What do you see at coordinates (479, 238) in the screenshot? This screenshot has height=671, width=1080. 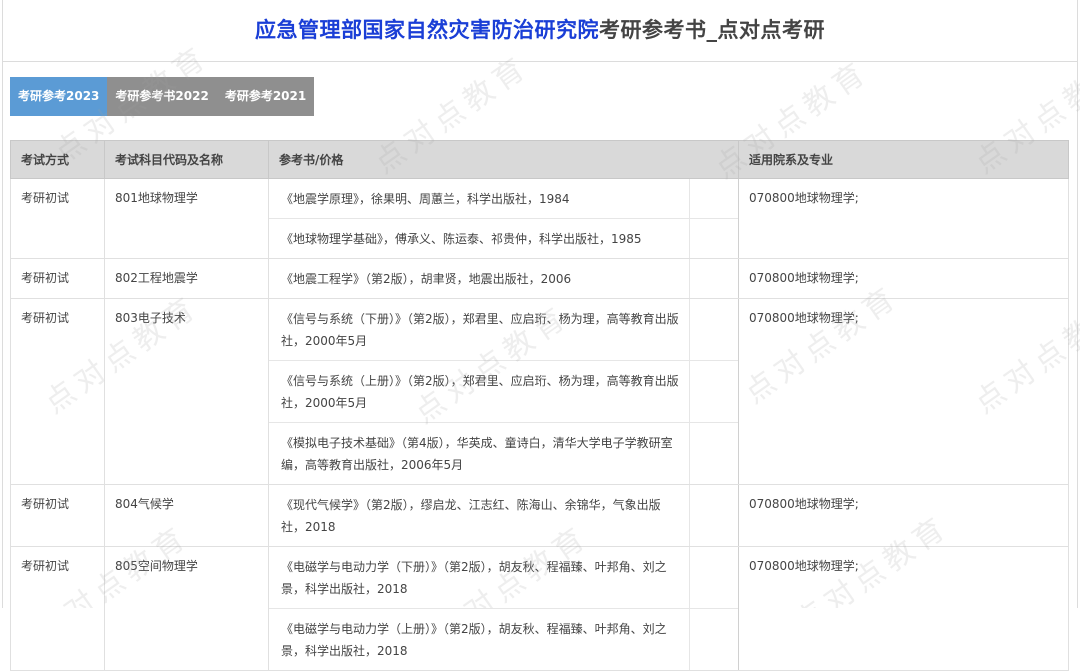 I see `book-text: 《地球物理学基础》，傅承义、陈运泰、祁贵仲，科学出版社，1985` at bounding box center [479, 238].